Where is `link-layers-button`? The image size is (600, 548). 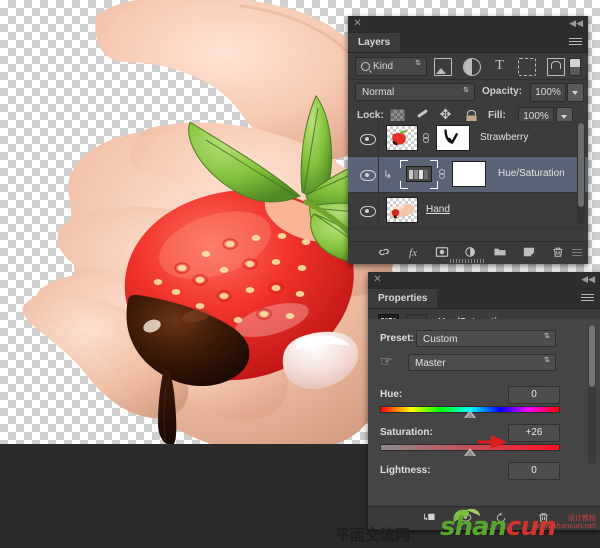 link-layers-button is located at coordinates (384, 253).